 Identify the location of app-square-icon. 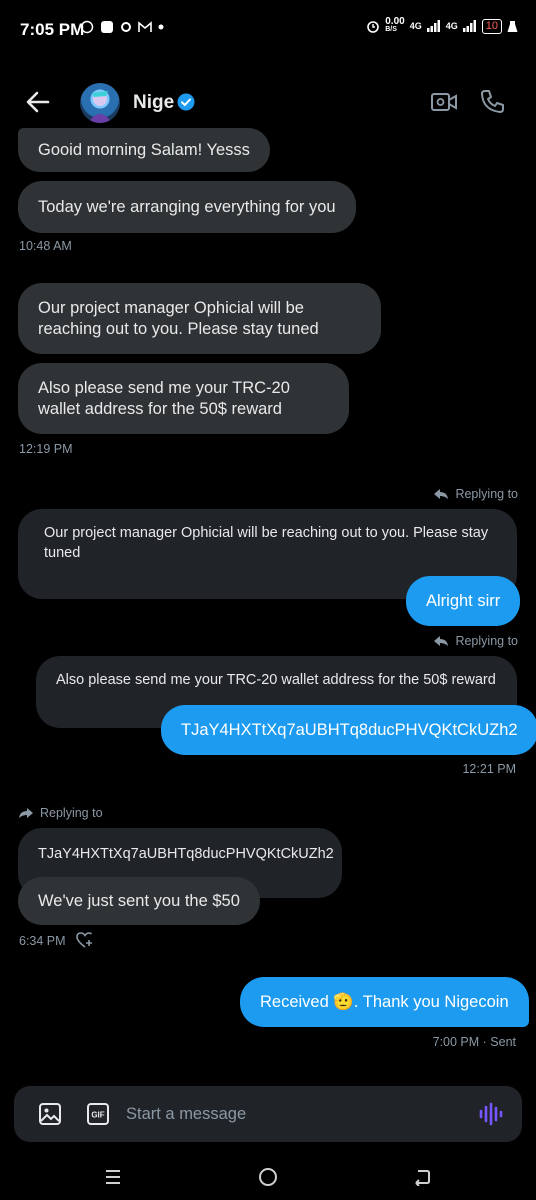
(107, 27).